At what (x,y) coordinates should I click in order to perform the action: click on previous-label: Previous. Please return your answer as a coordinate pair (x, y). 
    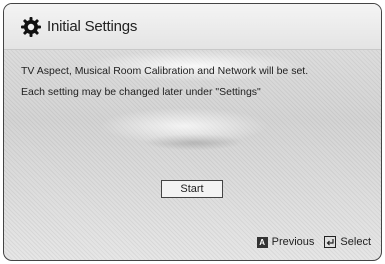
    Looking at the image, I should click on (293, 242).